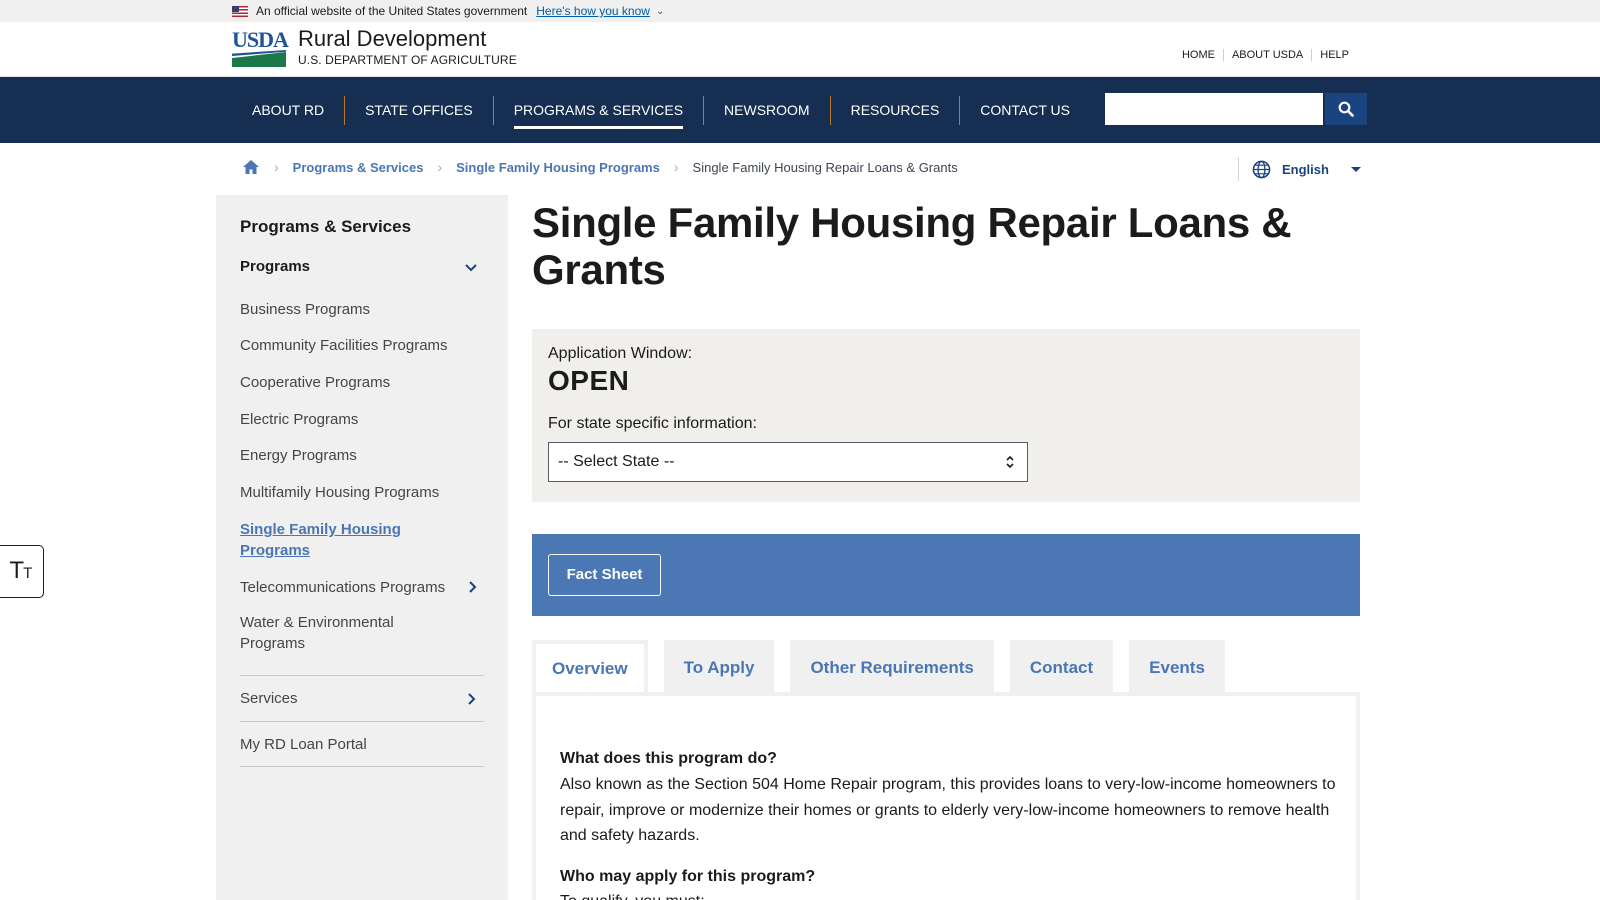 This screenshot has height=900, width=1600. I want to click on globe-icon, so click(1261, 169).